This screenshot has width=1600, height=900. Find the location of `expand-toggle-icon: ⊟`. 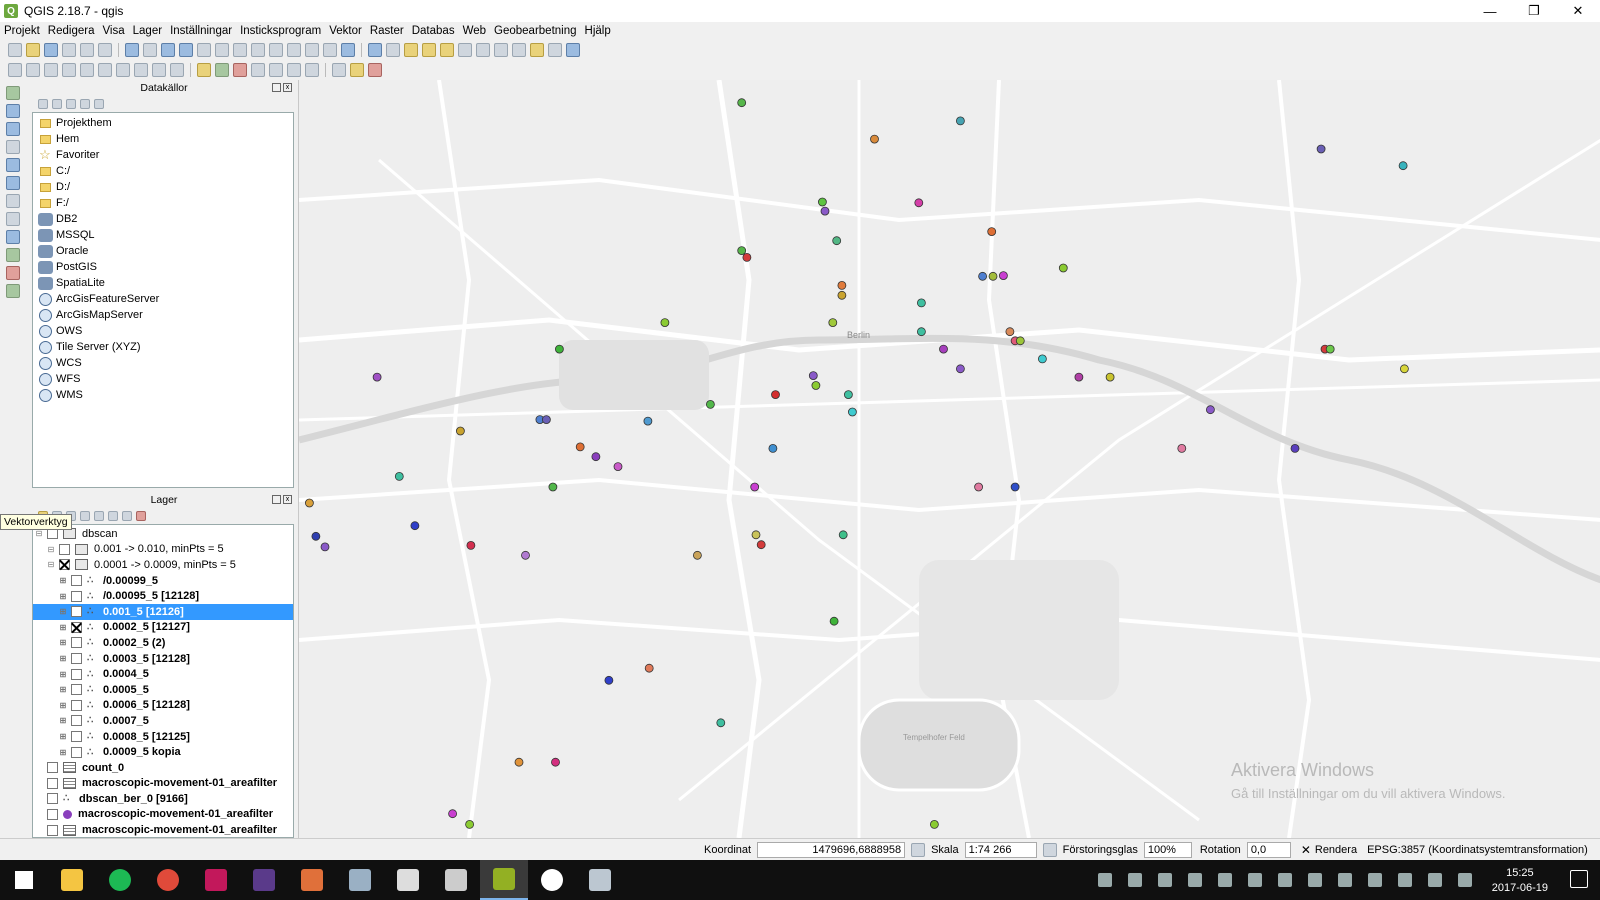

expand-toggle-icon: ⊟ is located at coordinates (51, 564).